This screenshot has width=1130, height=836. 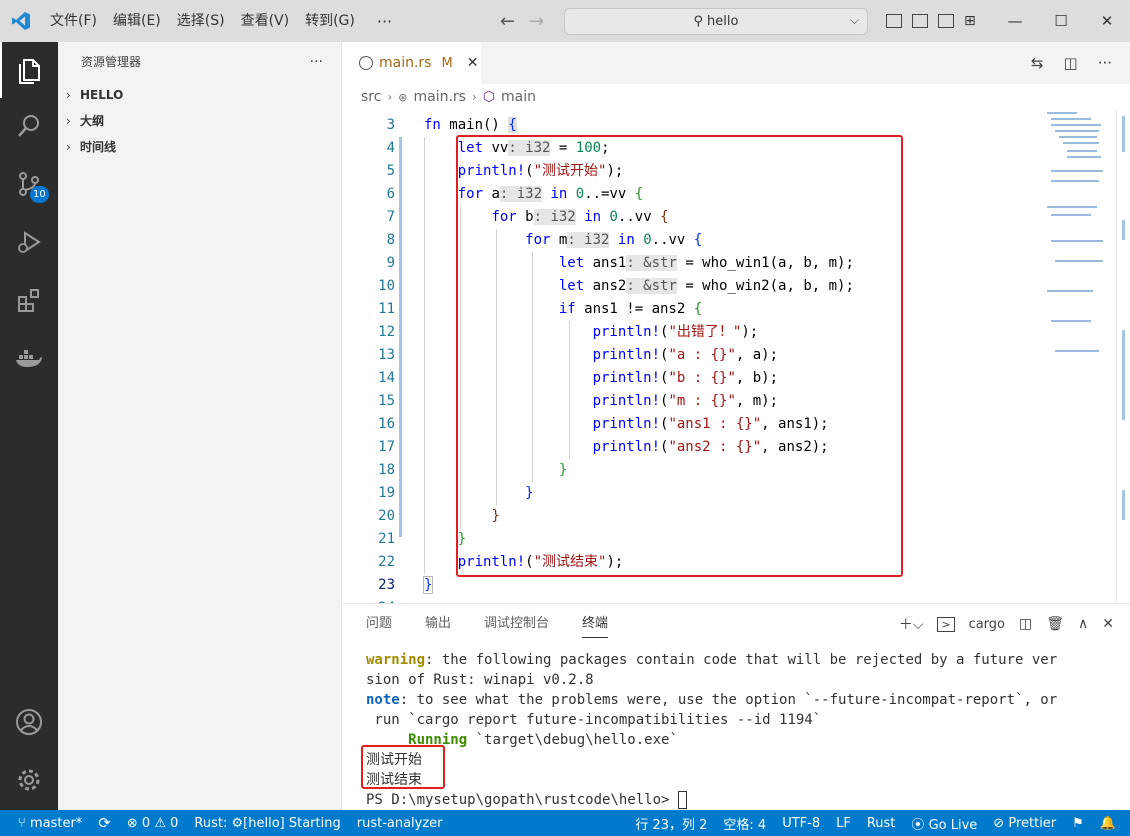 I want to click on close-panel-icon: ✕, so click(x=1108, y=624).